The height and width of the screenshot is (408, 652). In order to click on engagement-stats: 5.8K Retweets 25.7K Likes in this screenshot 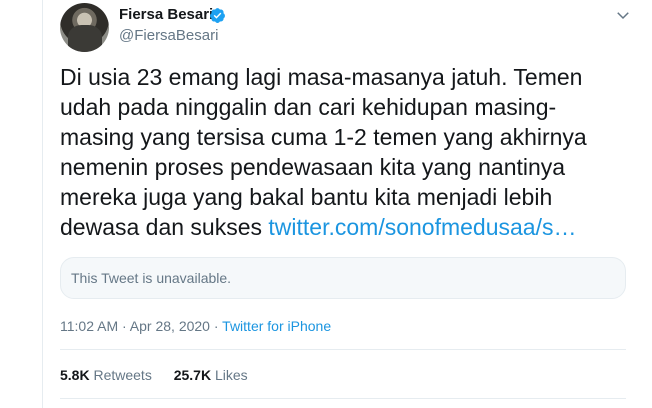, I will do `click(163, 375)`.